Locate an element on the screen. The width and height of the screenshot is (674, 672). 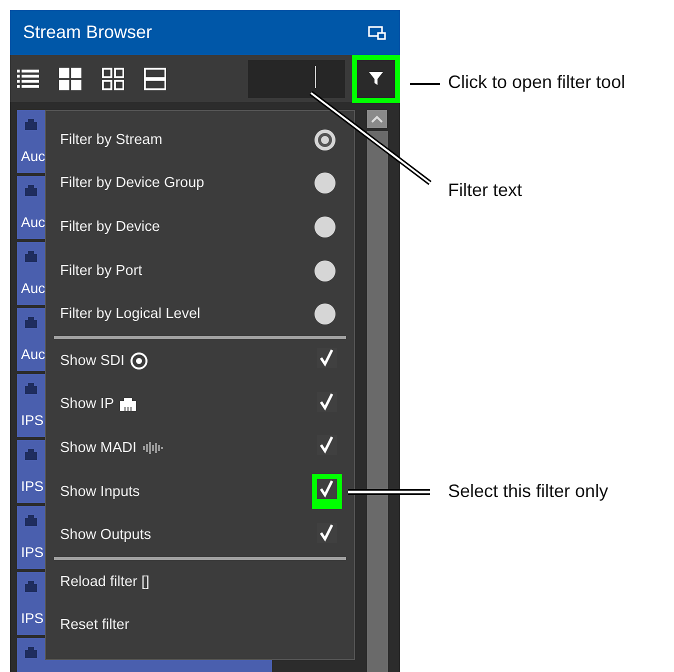
menu-item: Filter by Stream is located at coordinates (200, 140).